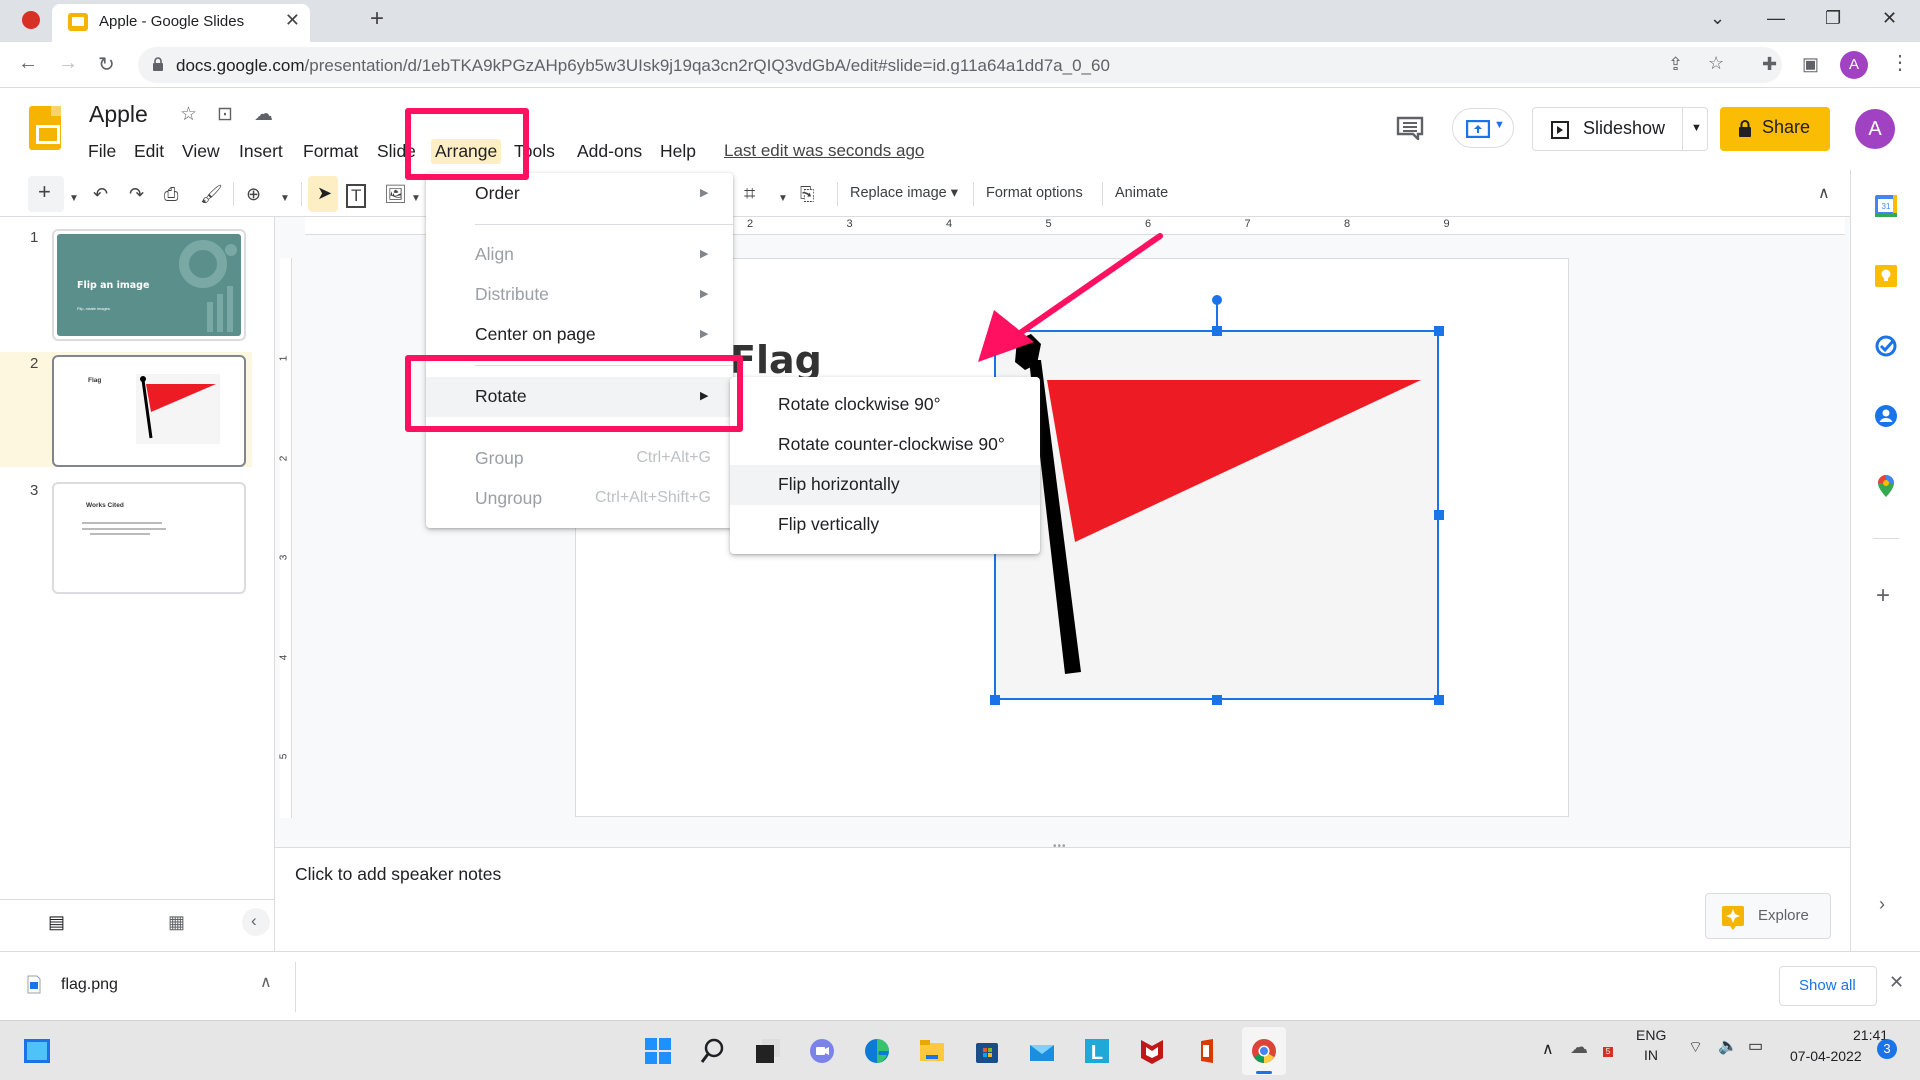  What do you see at coordinates (658, 1051) in the screenshot?
I see `start-icon` at bounding box center [658, 1051].